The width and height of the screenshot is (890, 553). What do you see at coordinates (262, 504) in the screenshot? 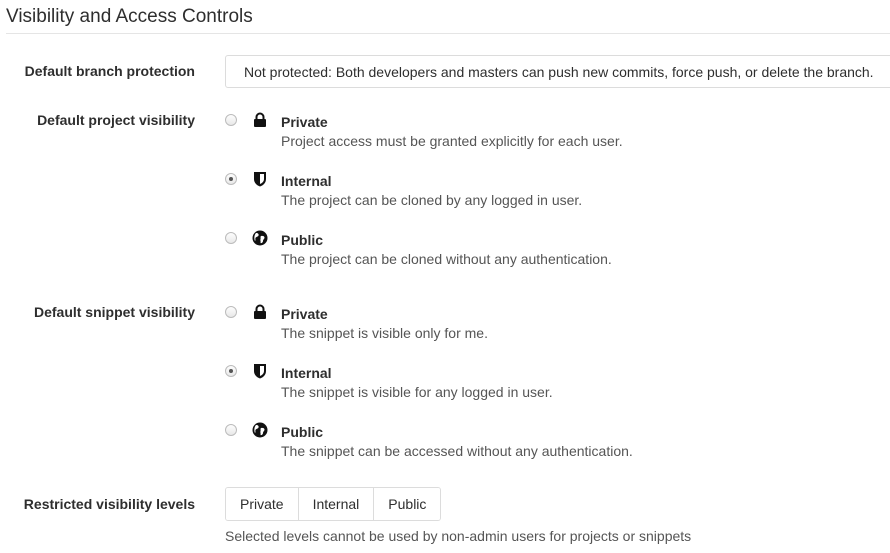
I see `restricted-private-button: Private` at bounding box center [262, 504].